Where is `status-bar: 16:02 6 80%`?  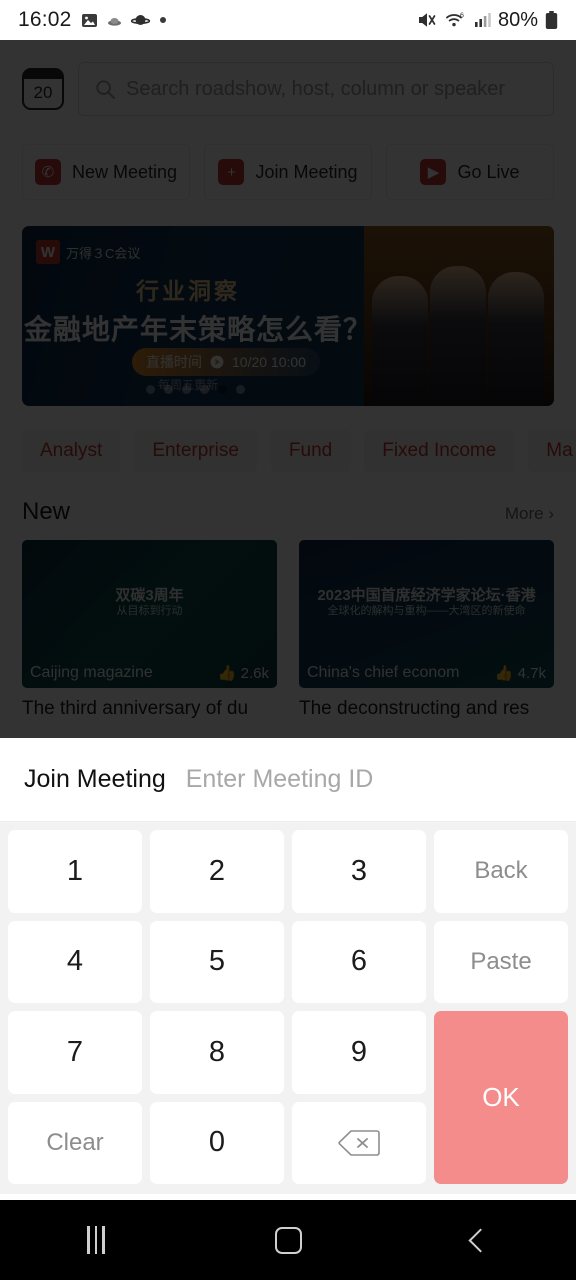 status-bar: 16:02 6 80% is located at coordinates (288, 20).